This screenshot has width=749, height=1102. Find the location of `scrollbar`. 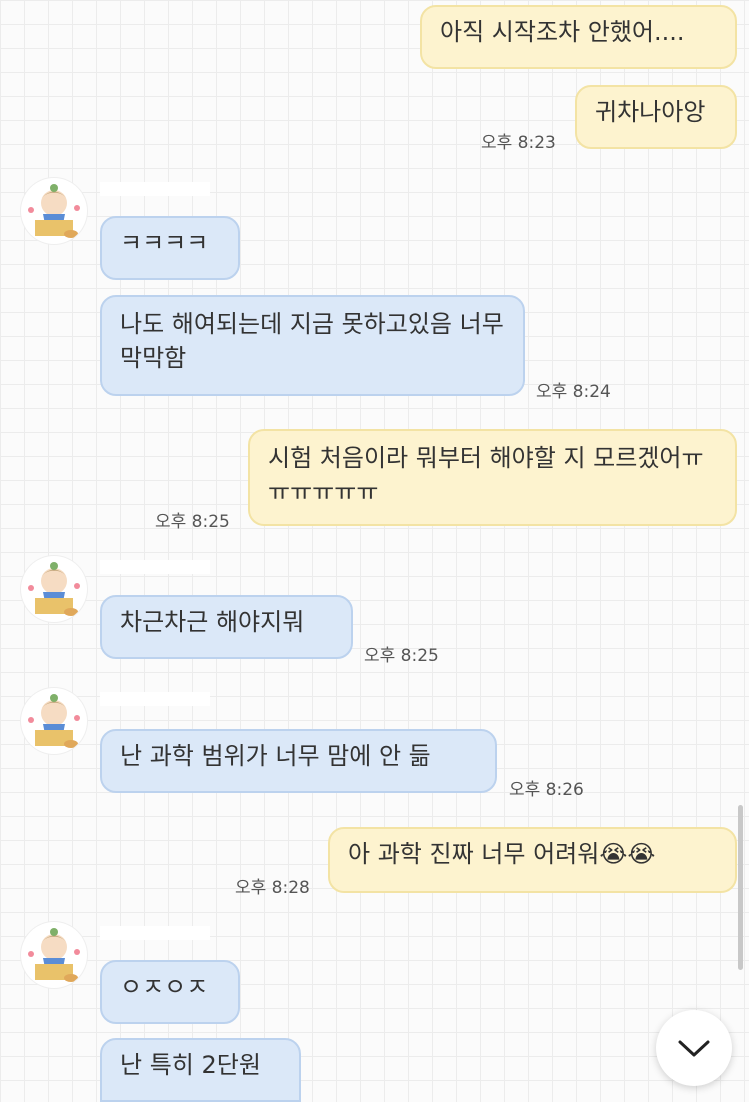

scrollbar is located at coordinates (740, 887).